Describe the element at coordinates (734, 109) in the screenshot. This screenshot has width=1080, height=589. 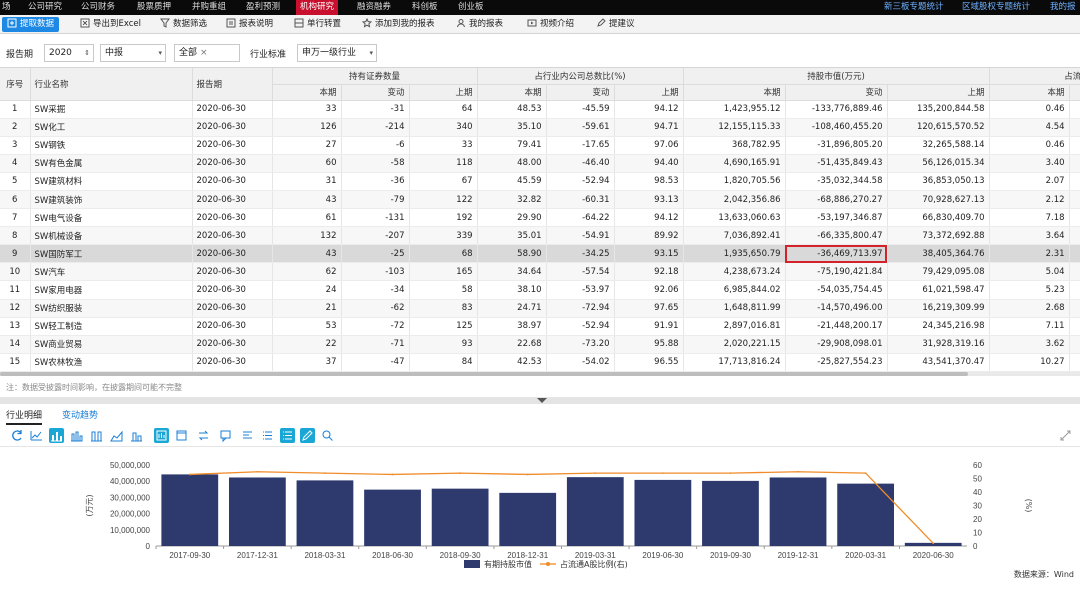
I see `cell-value-current: 1,423,955.12` at that location.